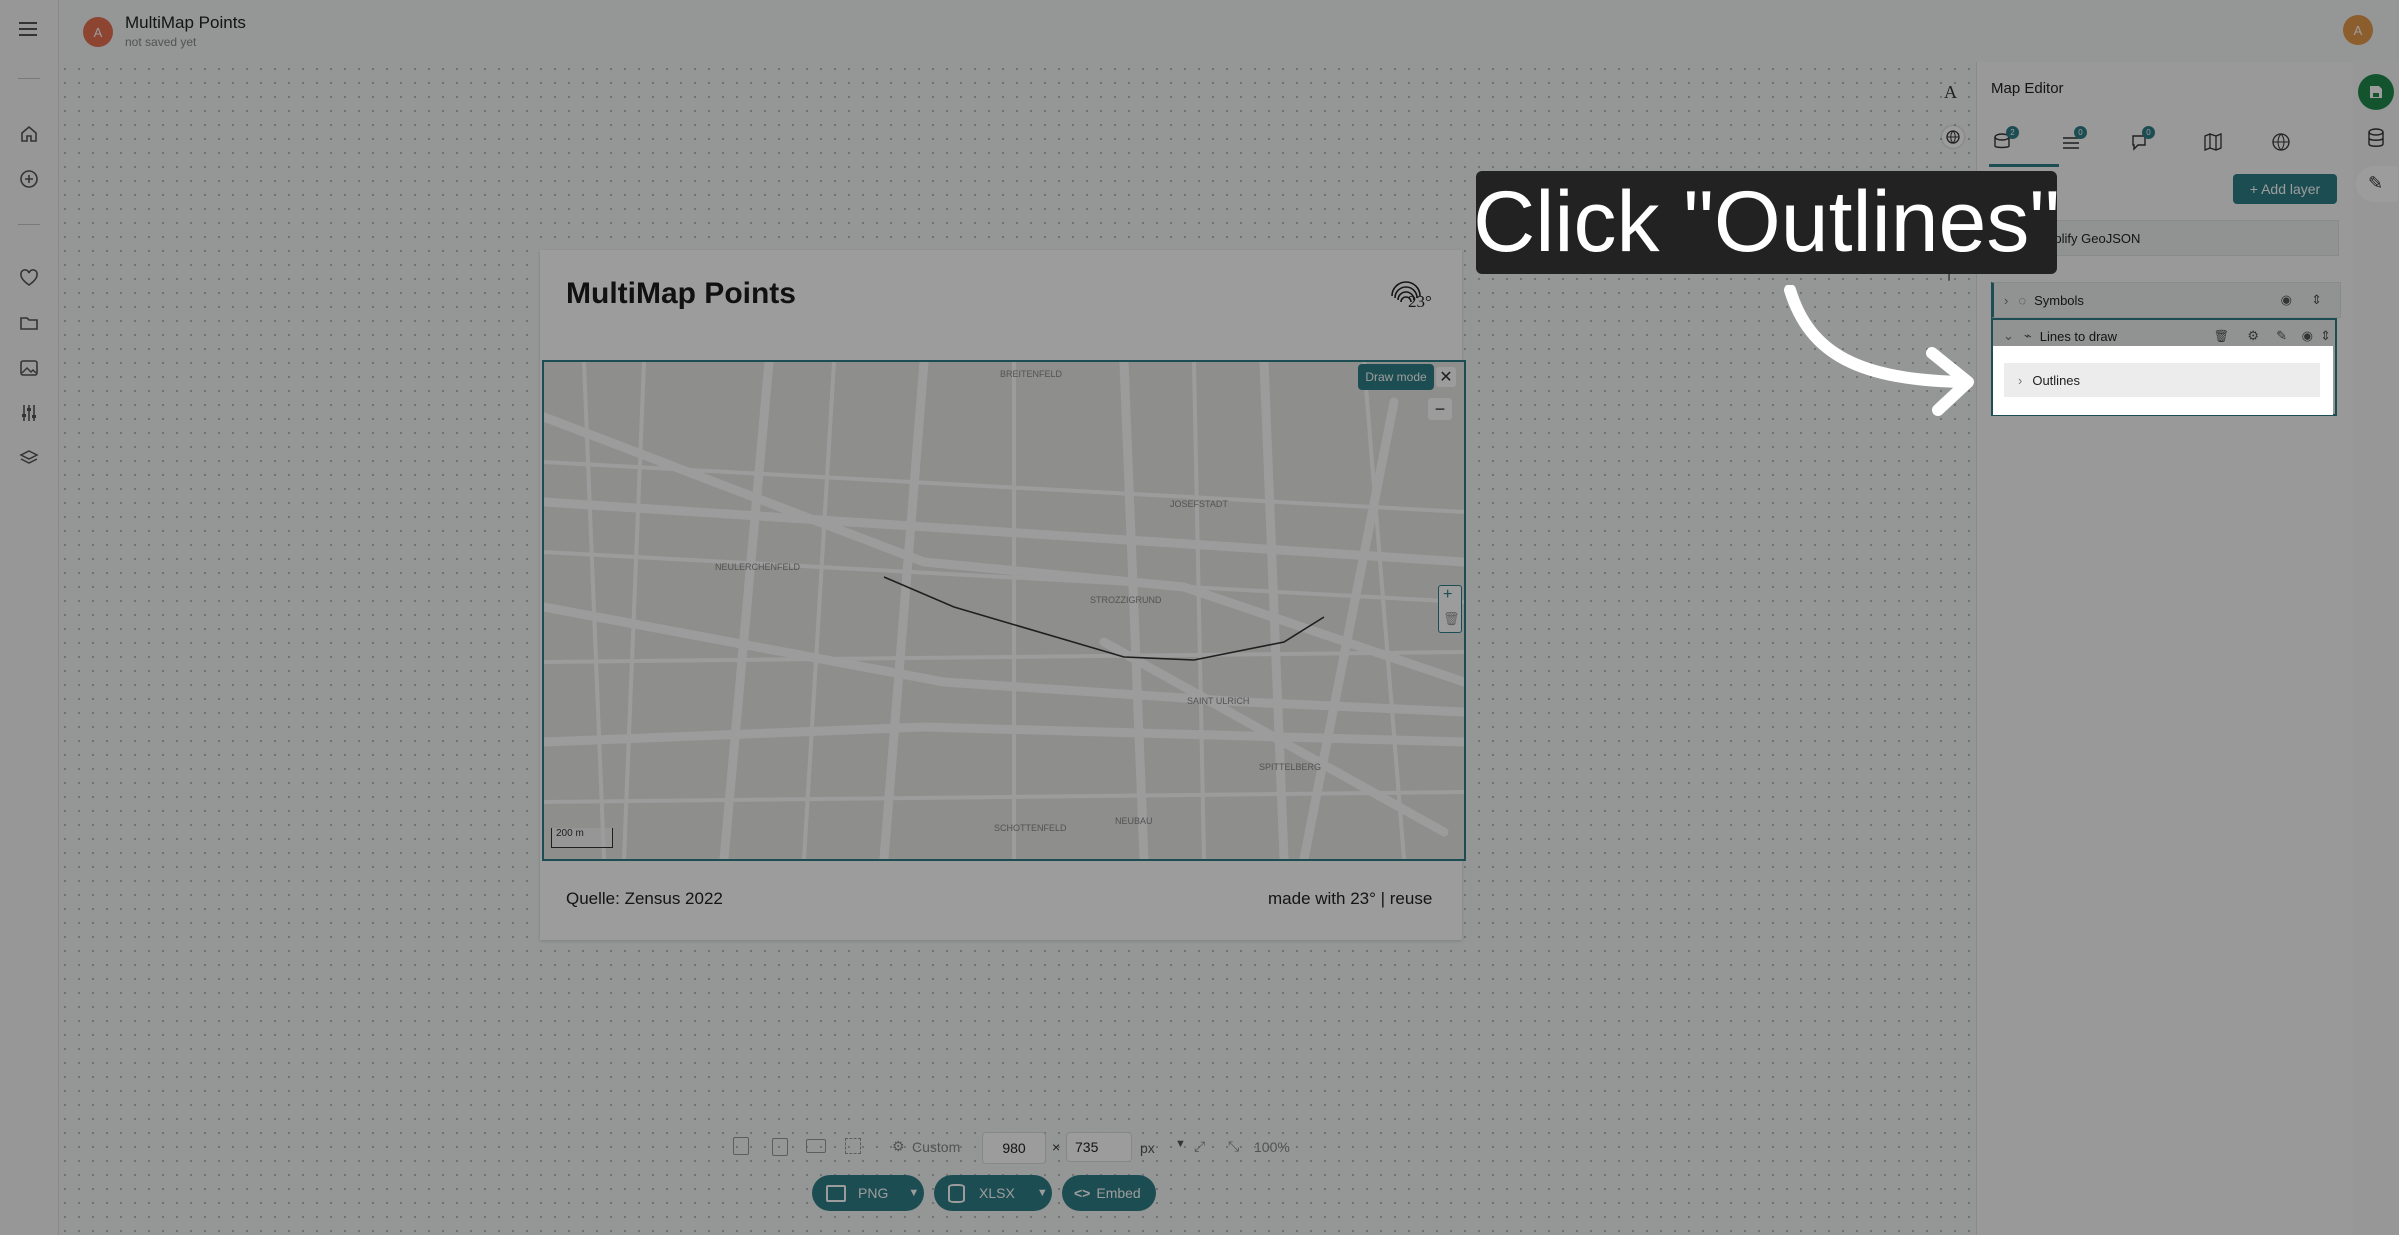 The height and width of the screenshot is (1235, 2399). What do you see at coordinates (2020, 380) in the screenshot?
I see `chevron-right-icon: ›` at bounding box center [2020, 380].